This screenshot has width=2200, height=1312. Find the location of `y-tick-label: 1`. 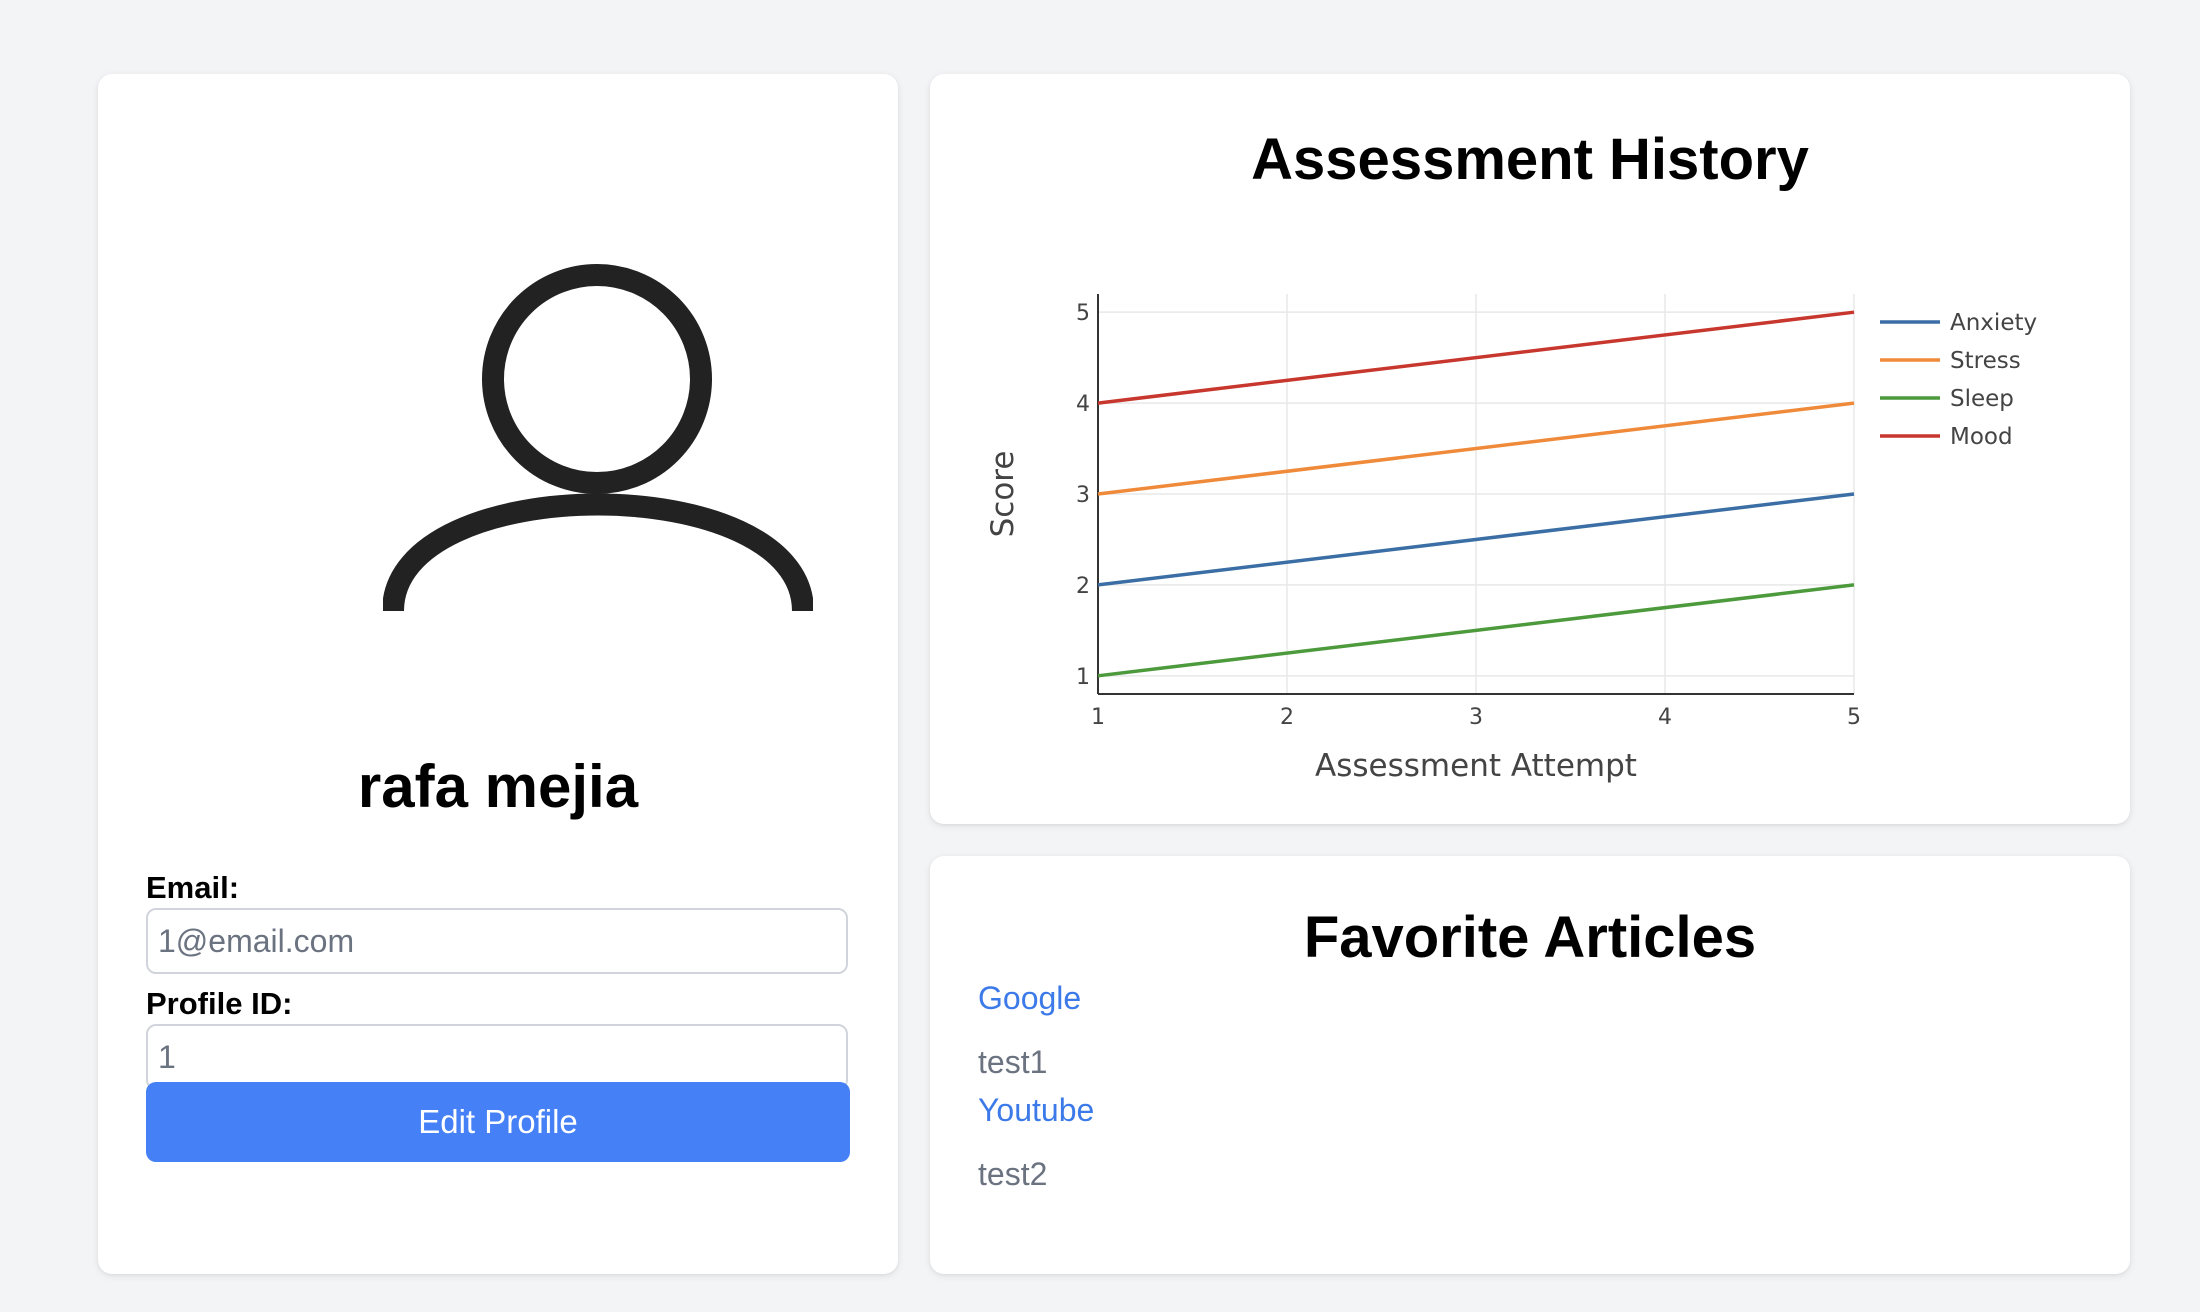

y-tick-label: 1 is located at coordinates (1083, 677).